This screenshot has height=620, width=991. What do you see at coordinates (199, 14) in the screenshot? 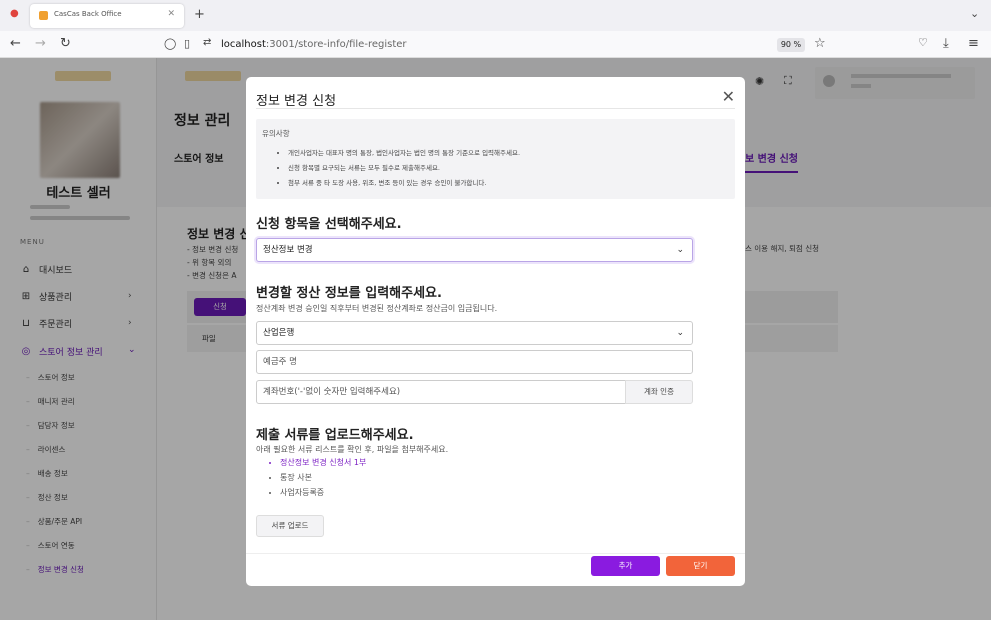
I see `new-tab-icon: +` at bounding box center [199, 14].